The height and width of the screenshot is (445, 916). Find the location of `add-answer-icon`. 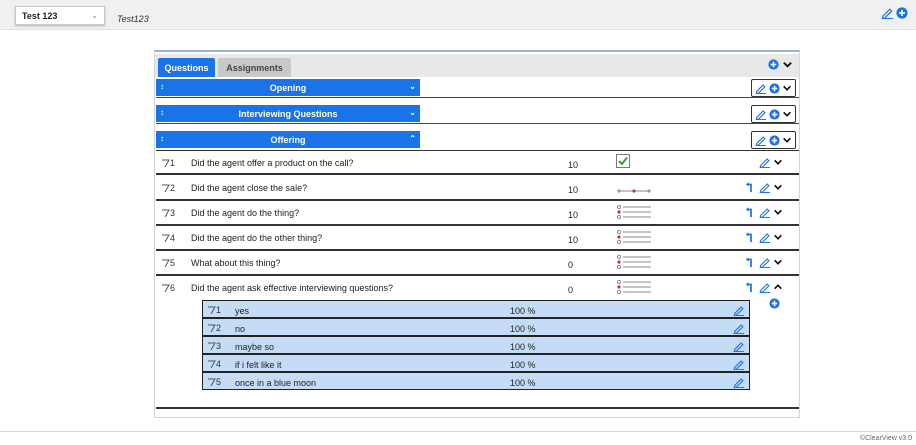

add-answer-icon is located at coordinates (774, 303).